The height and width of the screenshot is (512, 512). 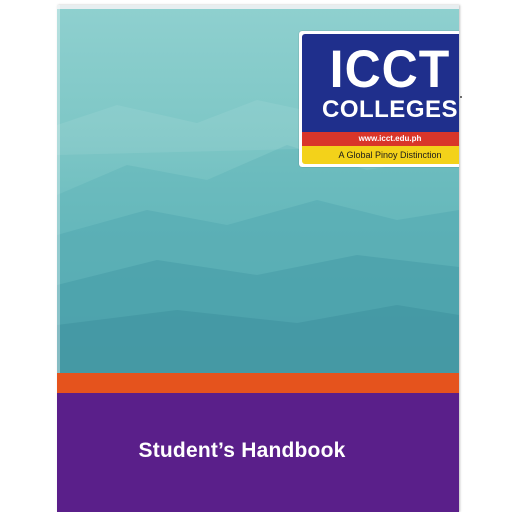 I want to click on logo-tagline-text: A Global Pinoy Distinction, so click(x=390, y=155).